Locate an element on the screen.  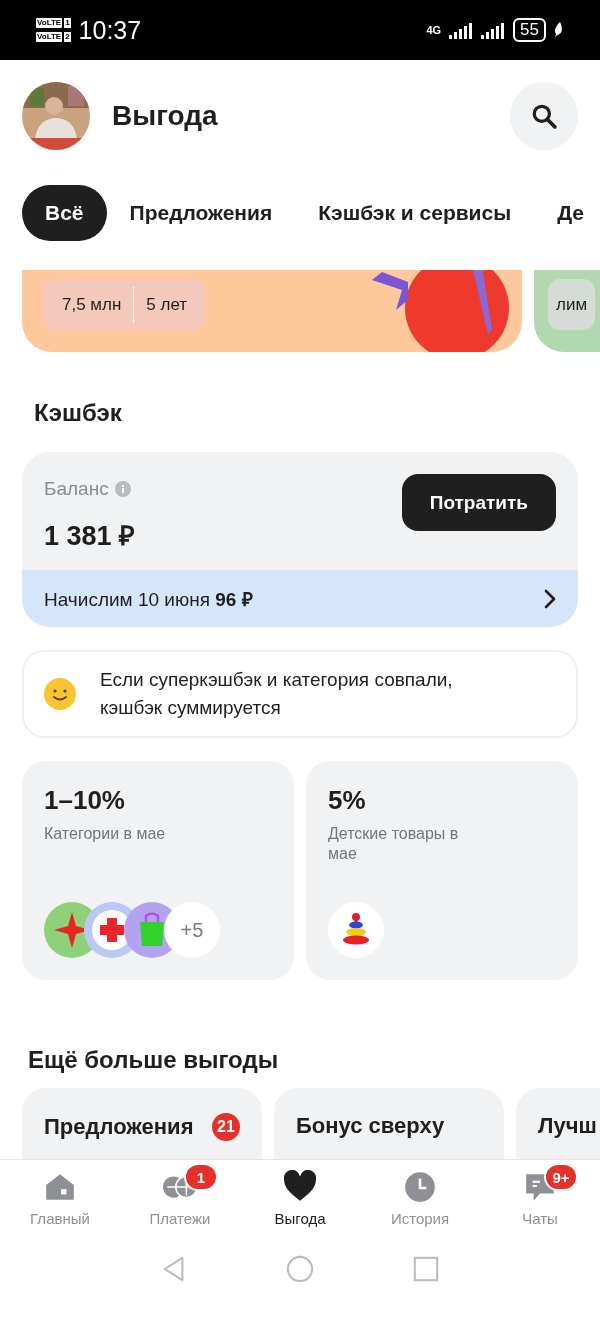
category-tab: Кэшбэк и сервисы is located at coordinates (415, 213).